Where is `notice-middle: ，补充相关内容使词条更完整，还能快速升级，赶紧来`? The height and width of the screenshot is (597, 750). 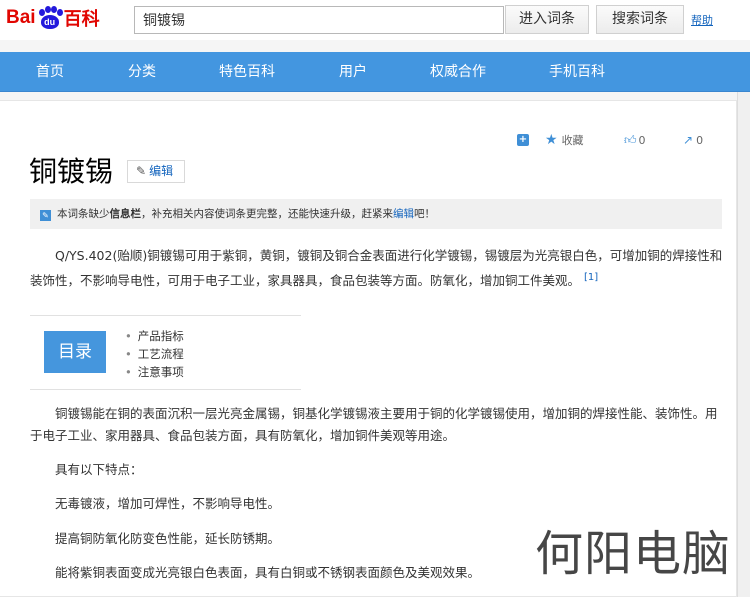
notice-middle: ，补充相关内容使词条更完整，还能快速升级，赶紧来 is located at coordinates (267, 214).